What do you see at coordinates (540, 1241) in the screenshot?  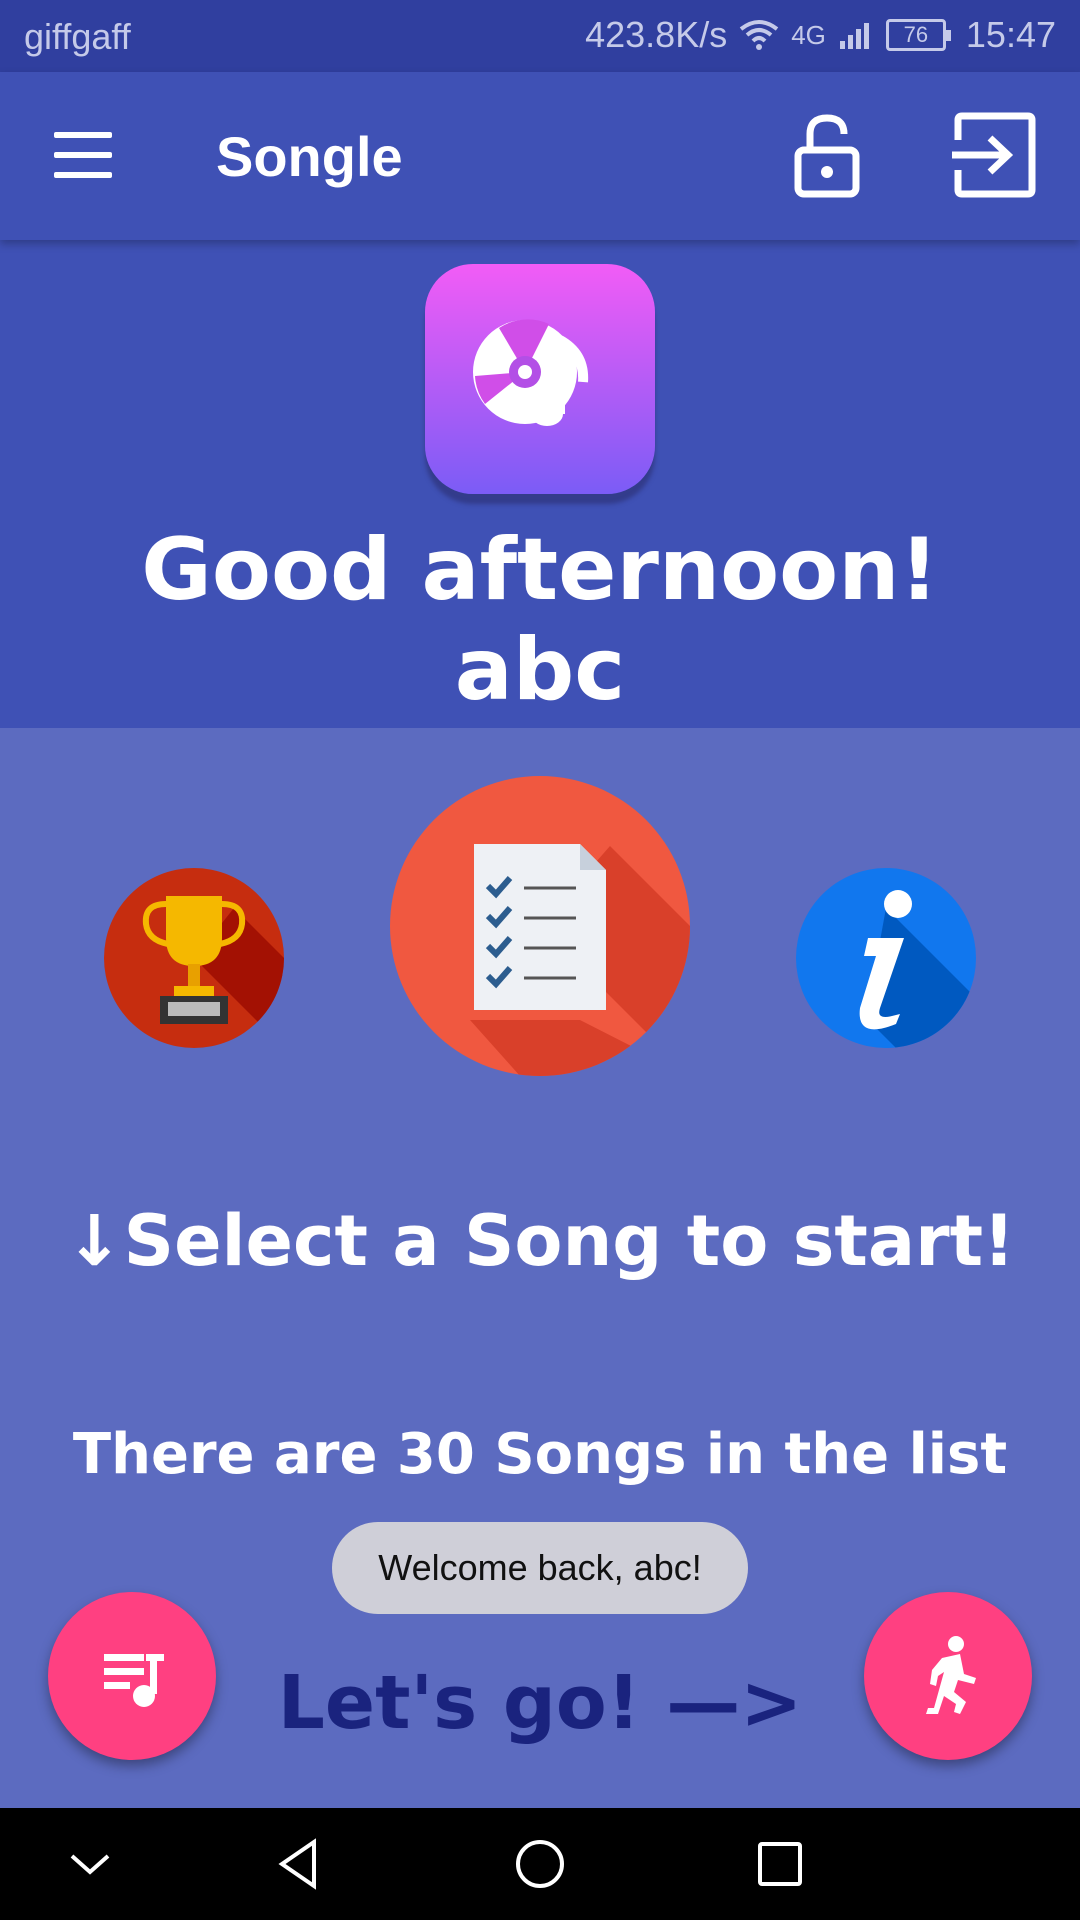 I see `select-song-prompt: ↓Select a Song to start!` at bounding box center [540, 1241].